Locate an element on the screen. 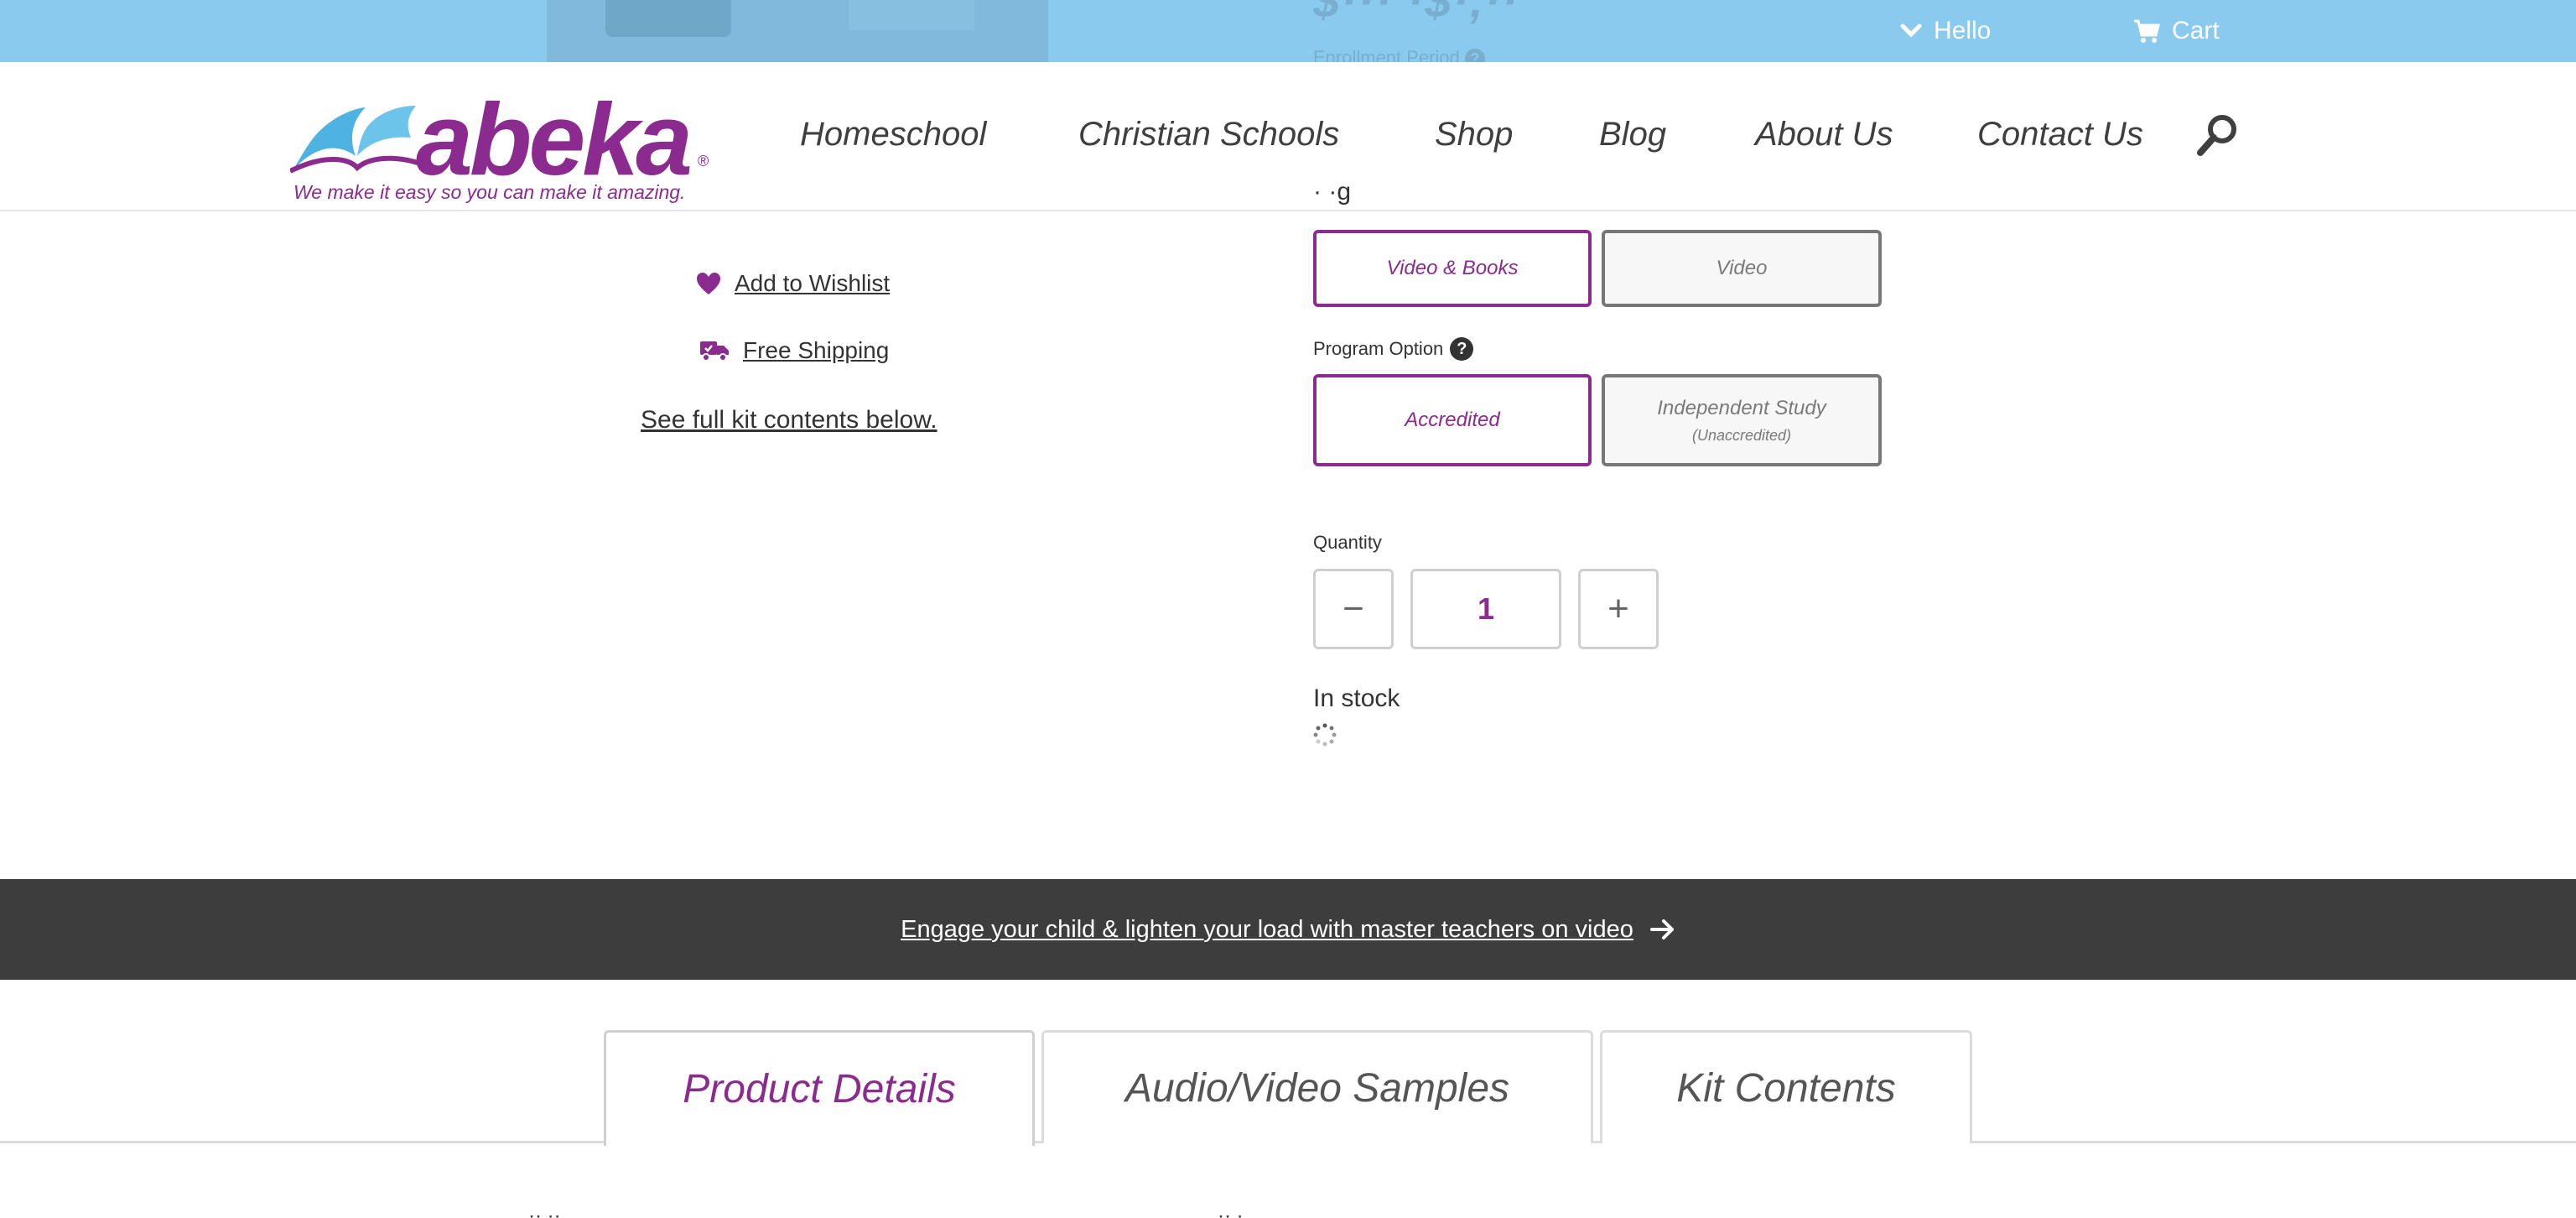 This screenshot has width=2576, height=1218. shipping-label: Free Shipping is located at coordinates (816, 350).